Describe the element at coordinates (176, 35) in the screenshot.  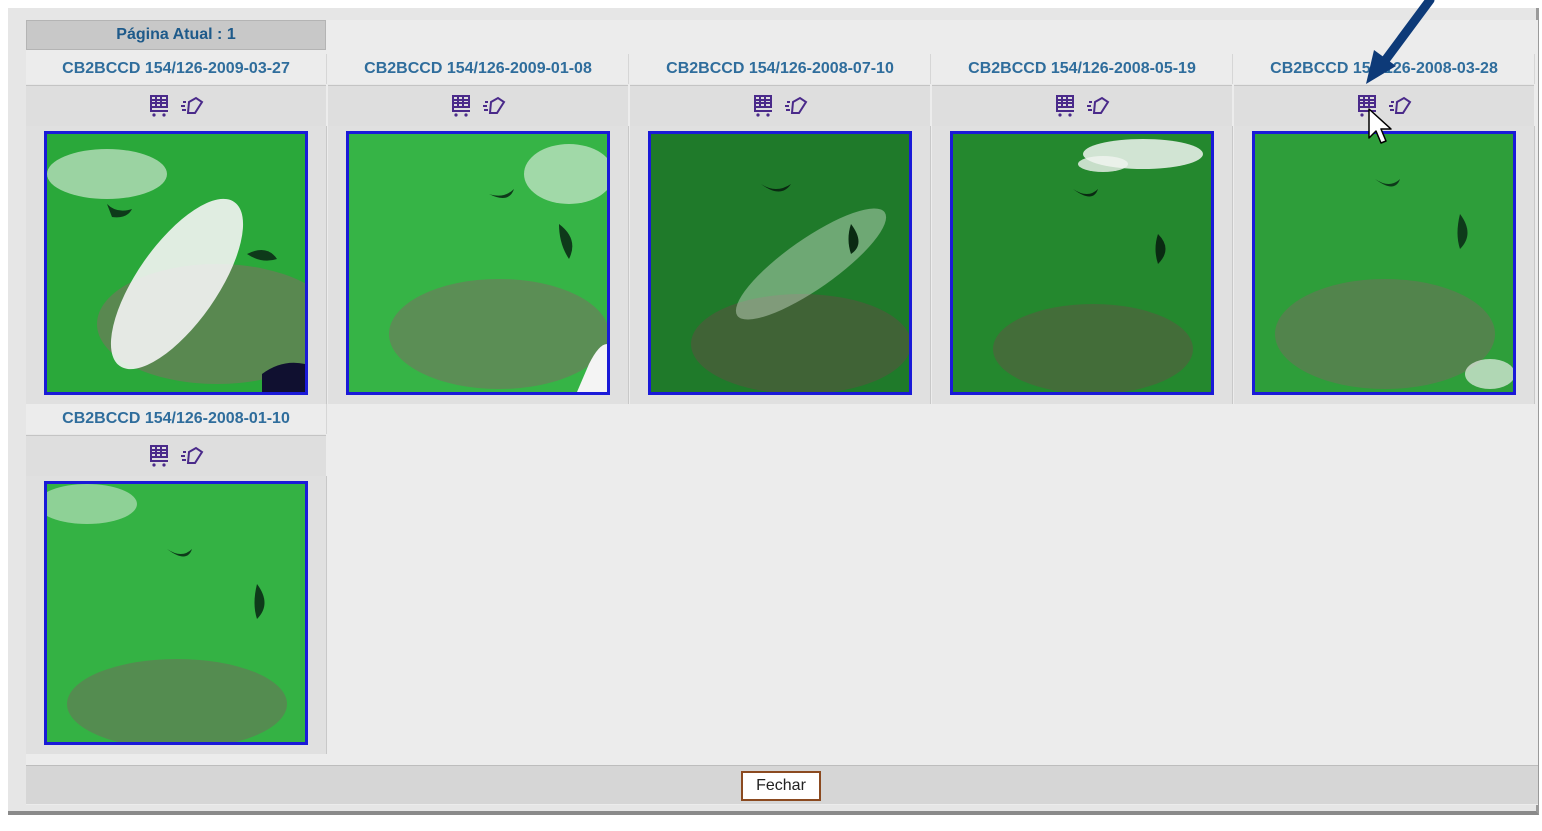
I see `page-indicator: Página Atual : 1` at that location.